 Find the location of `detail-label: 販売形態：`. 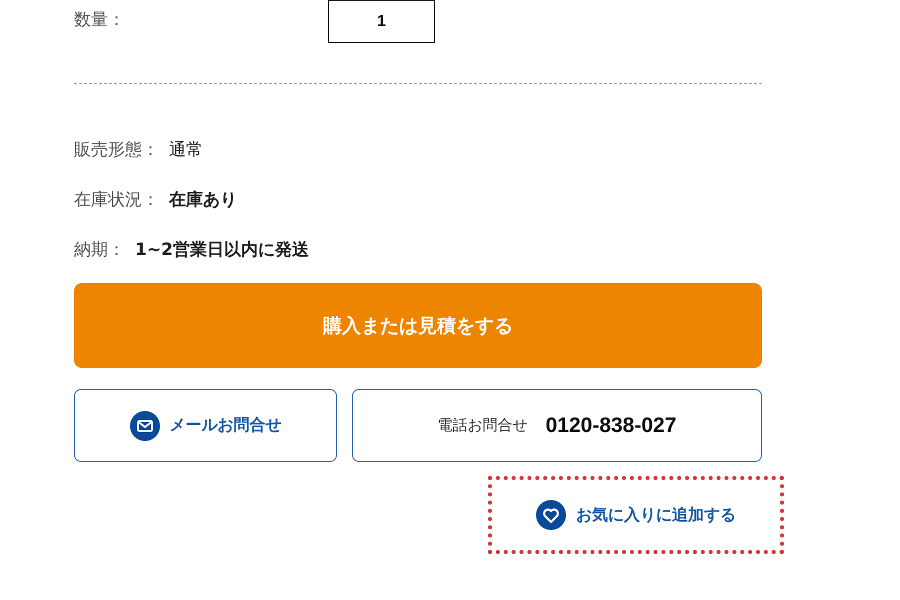

detail-label: 販売形態： is located at coordinates (116, 149).